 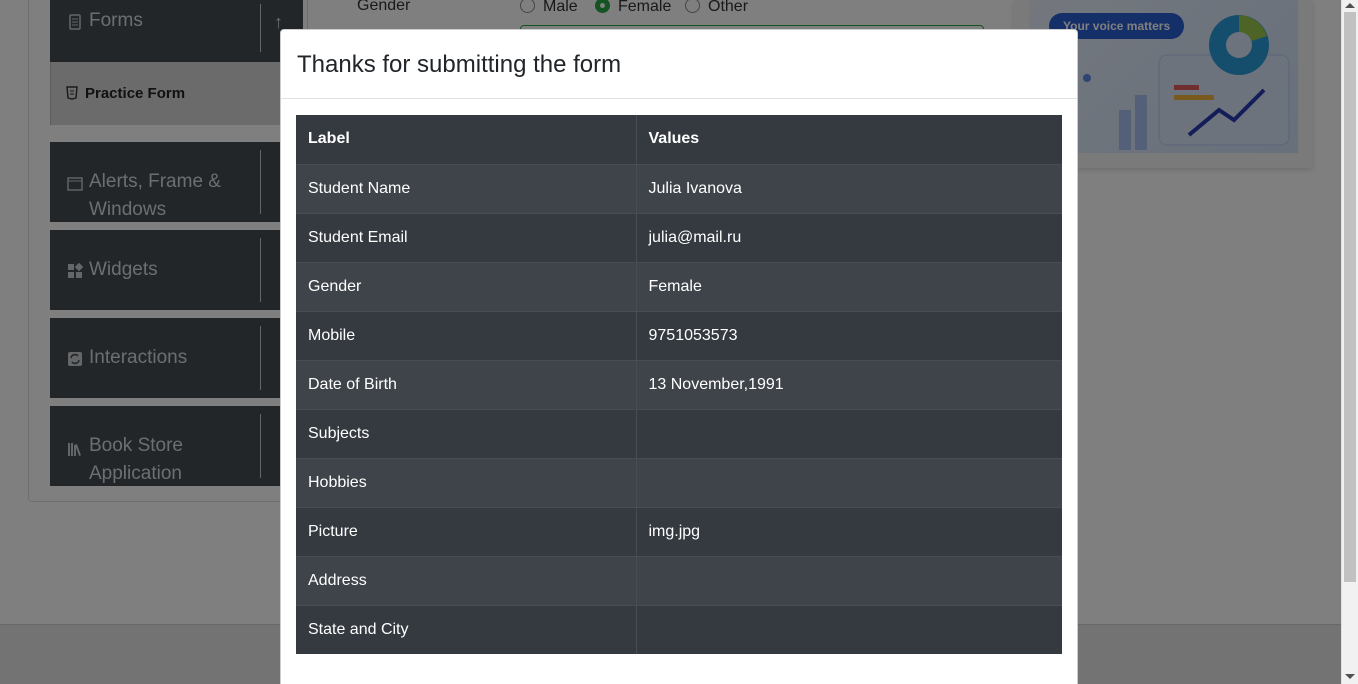 I want to click on table-cell-label: Hobbies, so click(x=466, y=482).